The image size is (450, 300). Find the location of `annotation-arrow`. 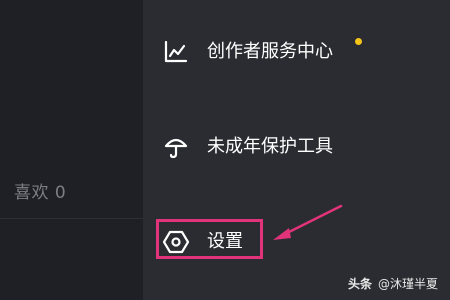

annotation-arrow is located at coordinates (308, 222).